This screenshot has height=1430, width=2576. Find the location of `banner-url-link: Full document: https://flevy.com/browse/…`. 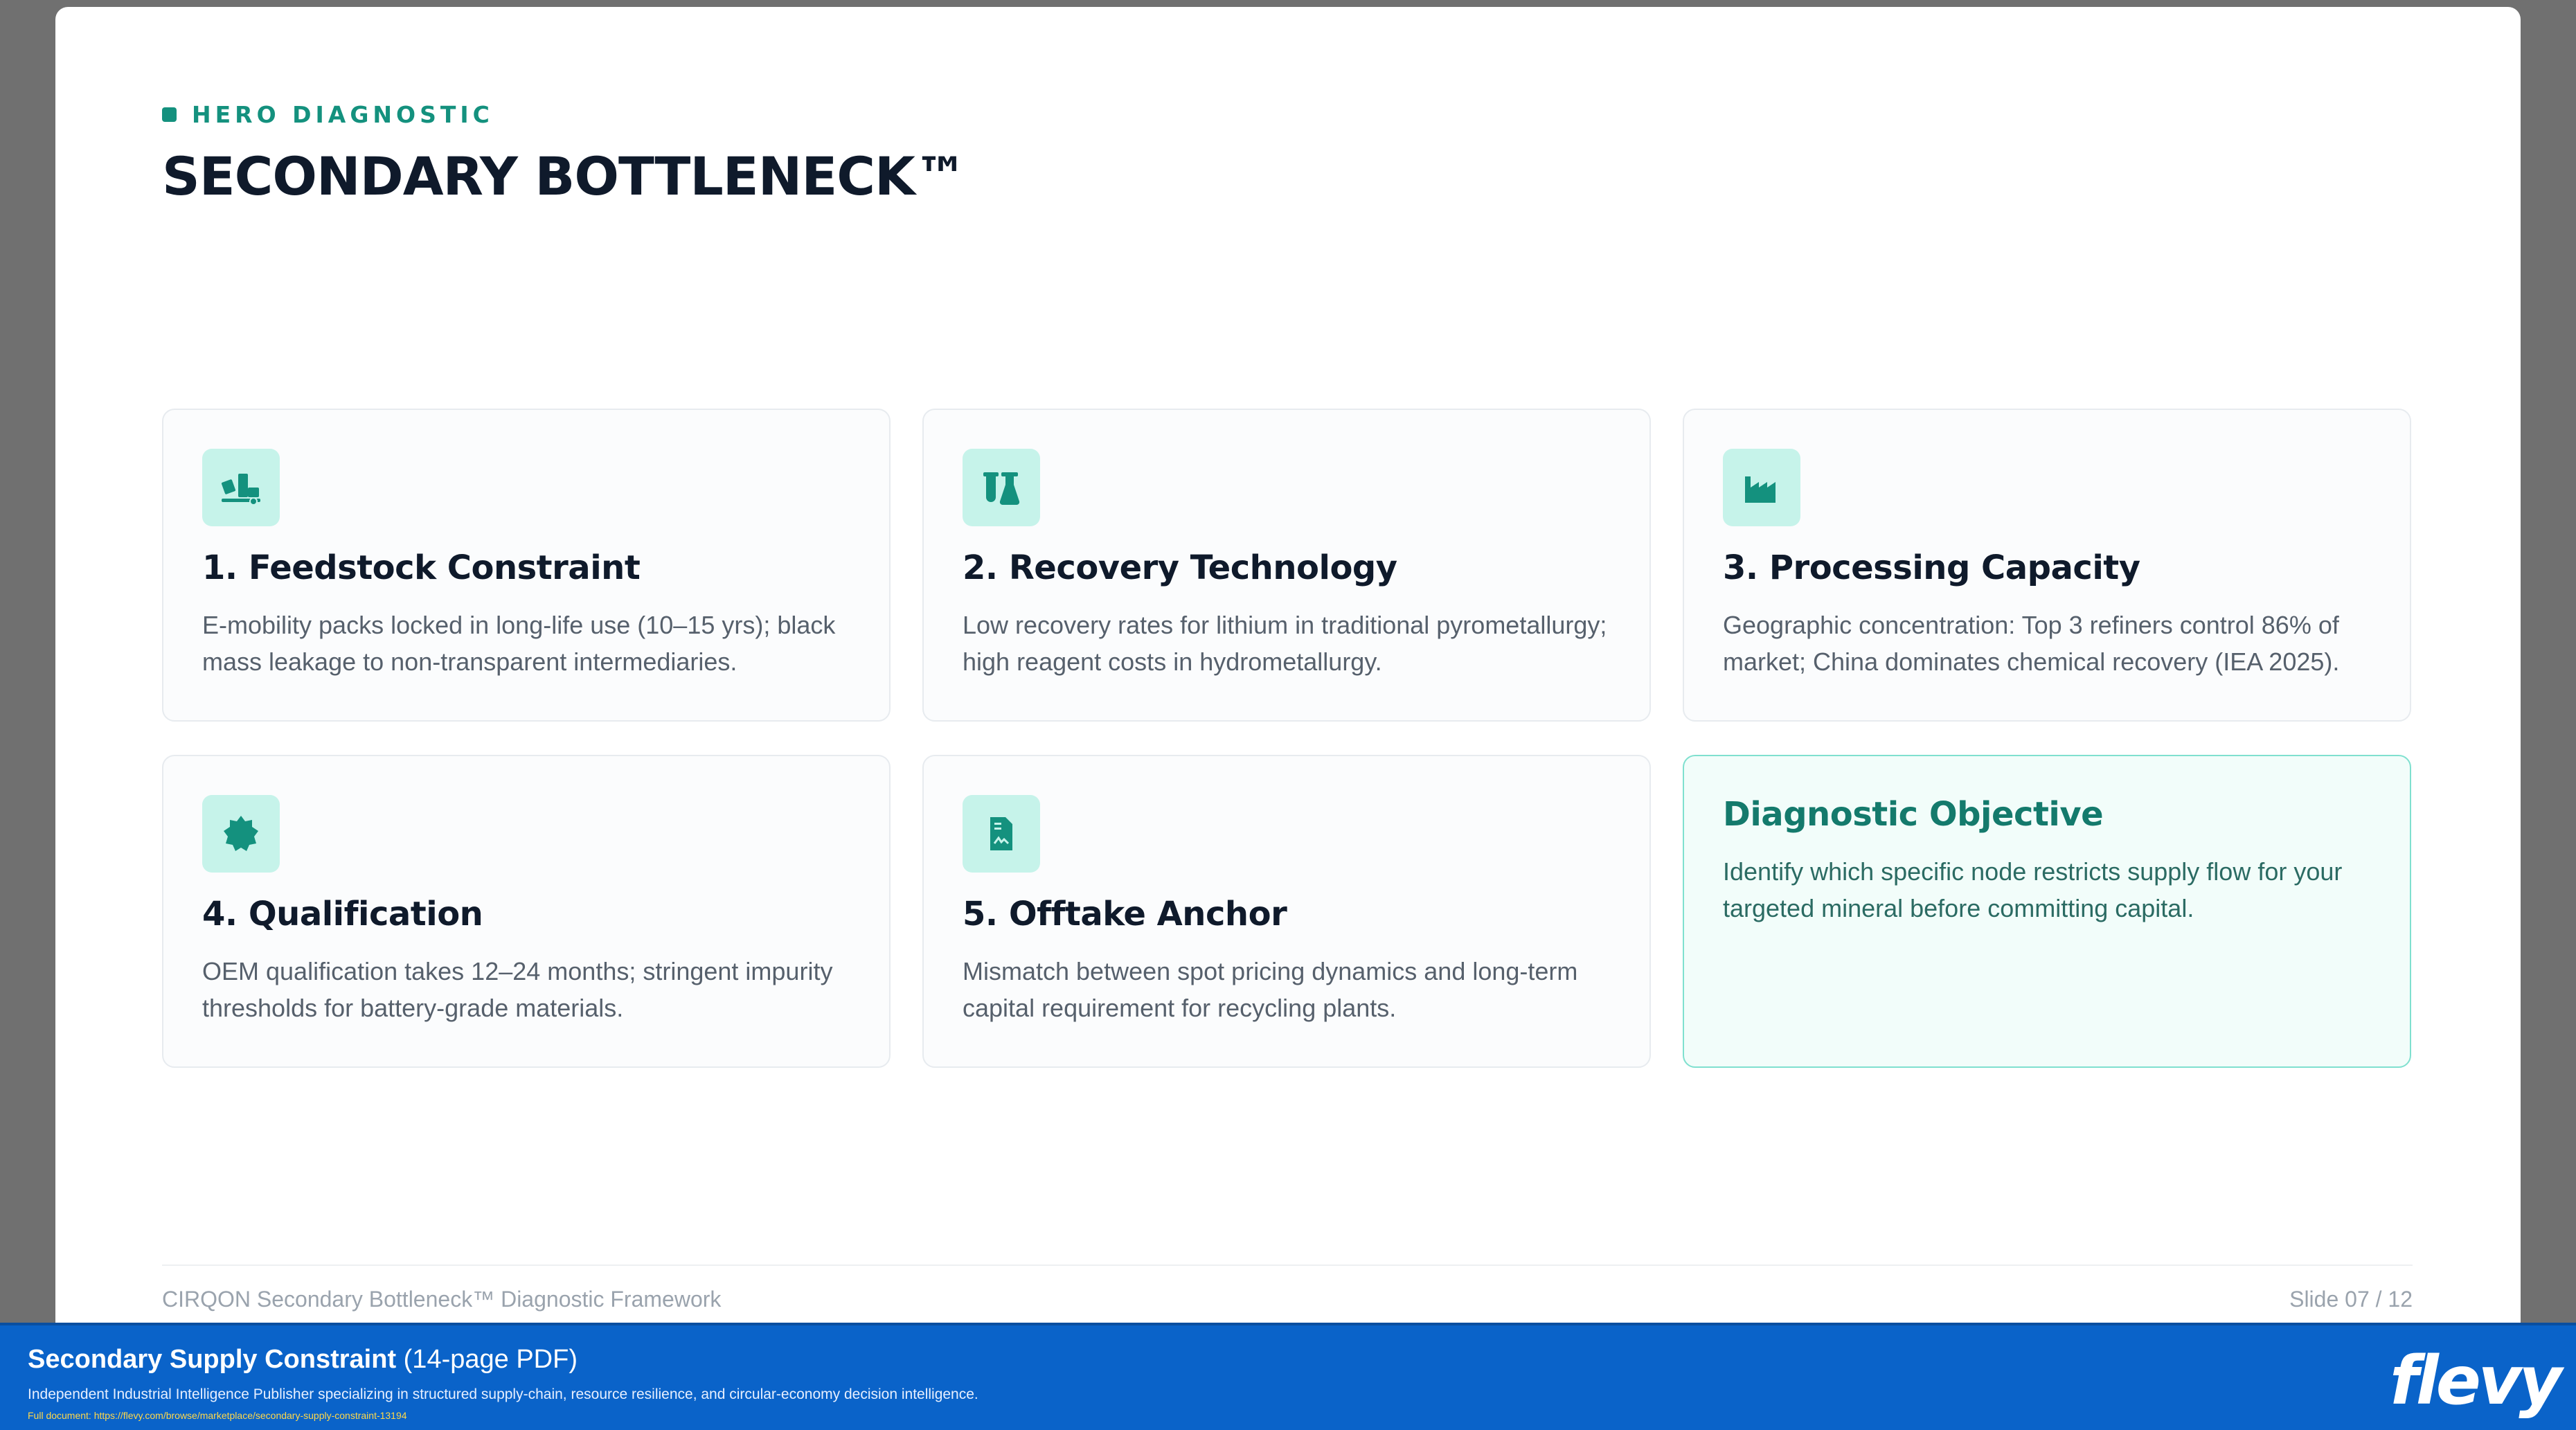

banner-url-link: Full document: https://flevy.com/browse/… is located at coordinates (218, 1415).